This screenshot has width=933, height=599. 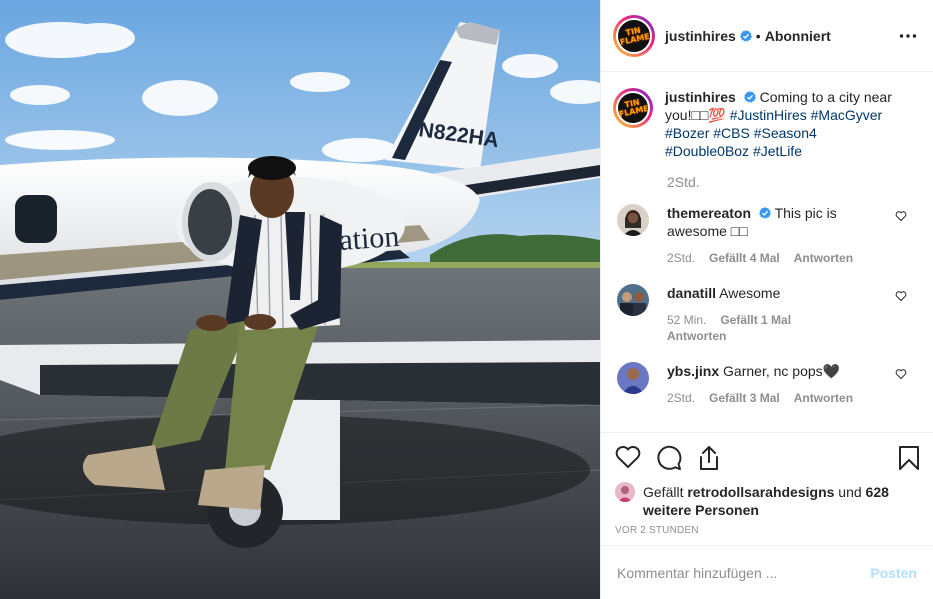 What do you see at coordinates (909, 458) in the screenshot?
I see `bookmark-icon` at bounding box center [909, 458].